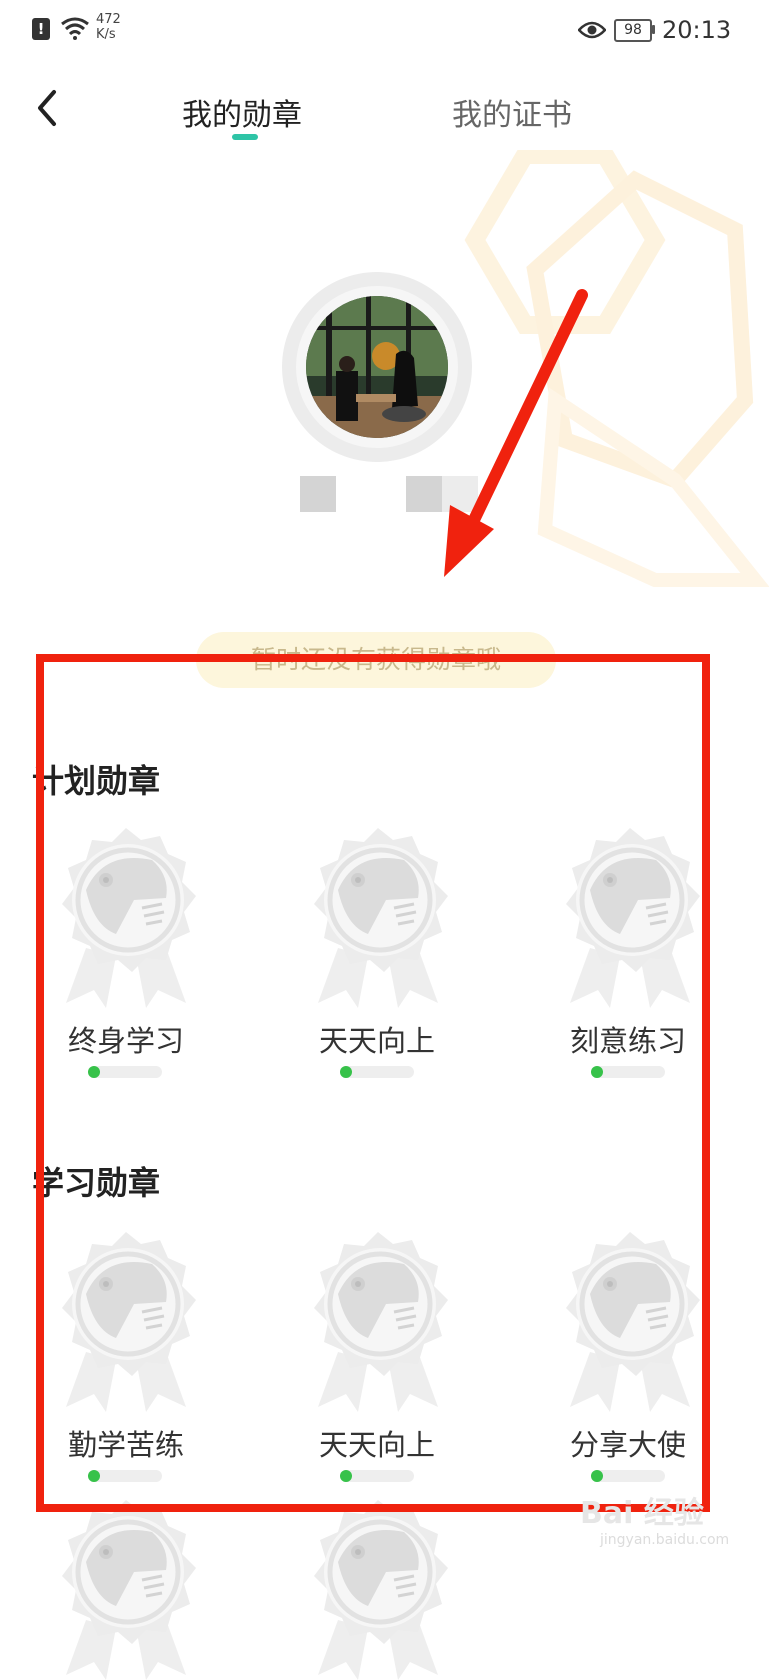  Describe the element at coordinates (592, 30) in the screenshot. I see `eye-icon` at that location.